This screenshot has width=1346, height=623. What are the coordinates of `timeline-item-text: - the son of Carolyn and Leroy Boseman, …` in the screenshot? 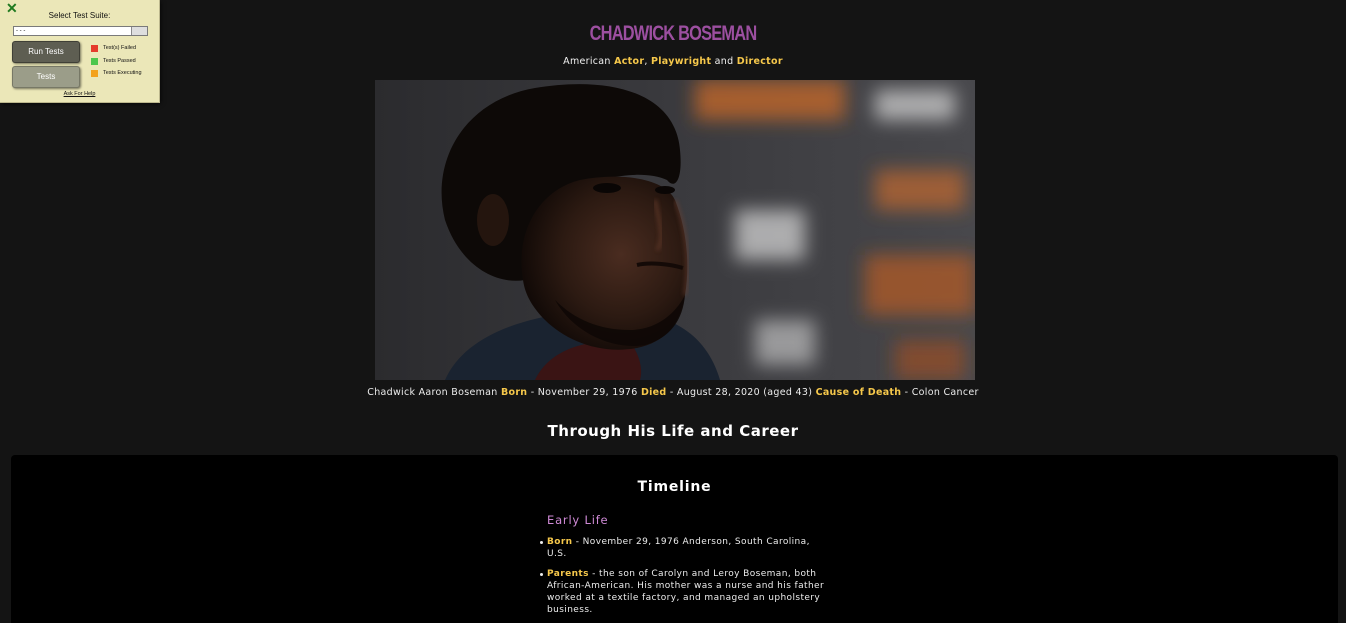 It's located at (686, 592).